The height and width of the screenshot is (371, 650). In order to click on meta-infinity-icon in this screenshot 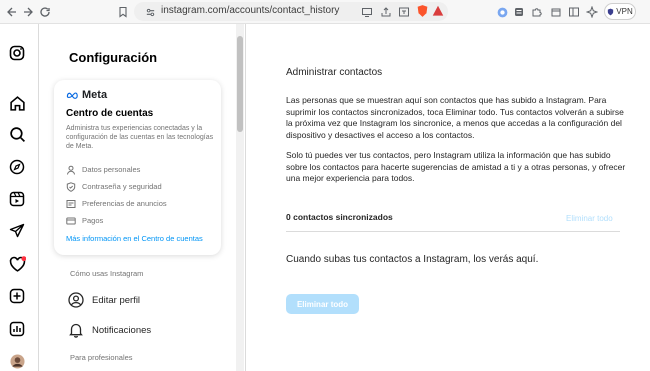, I will do `click(72, 95)`.